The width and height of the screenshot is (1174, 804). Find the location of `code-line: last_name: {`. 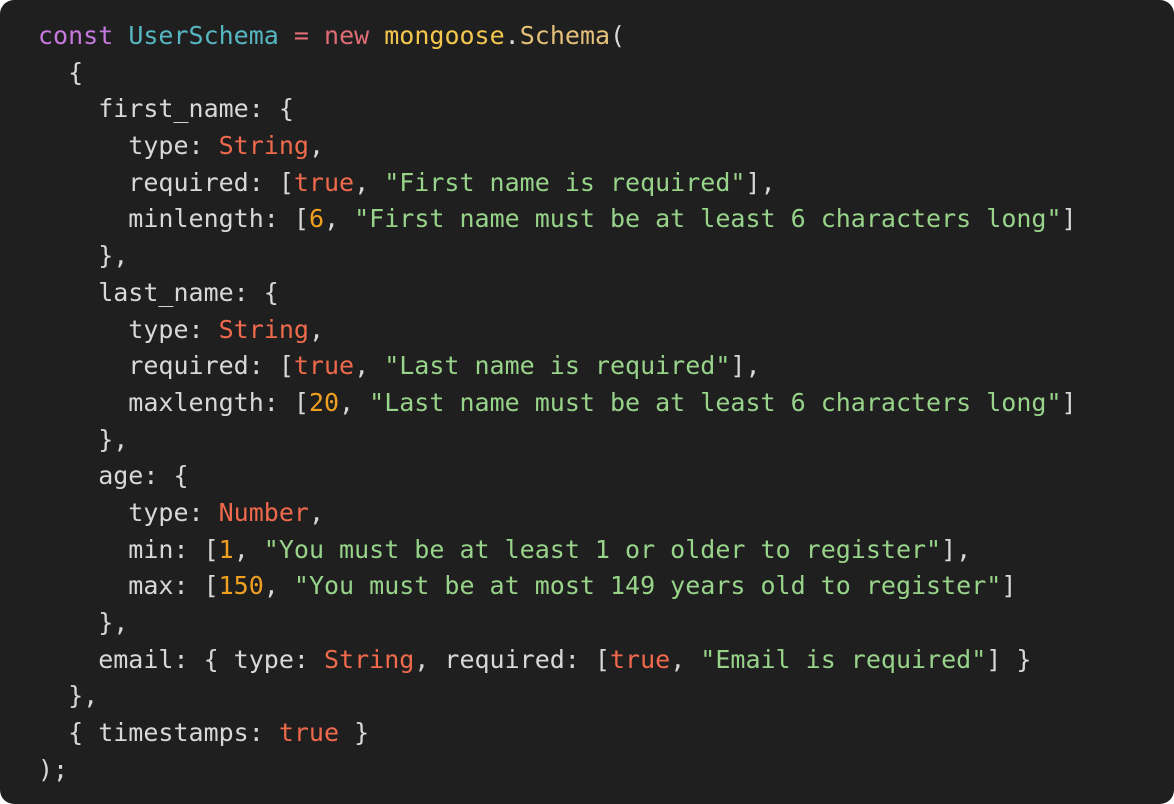

code-line: last_name: { is located at coordinates (606, 293).